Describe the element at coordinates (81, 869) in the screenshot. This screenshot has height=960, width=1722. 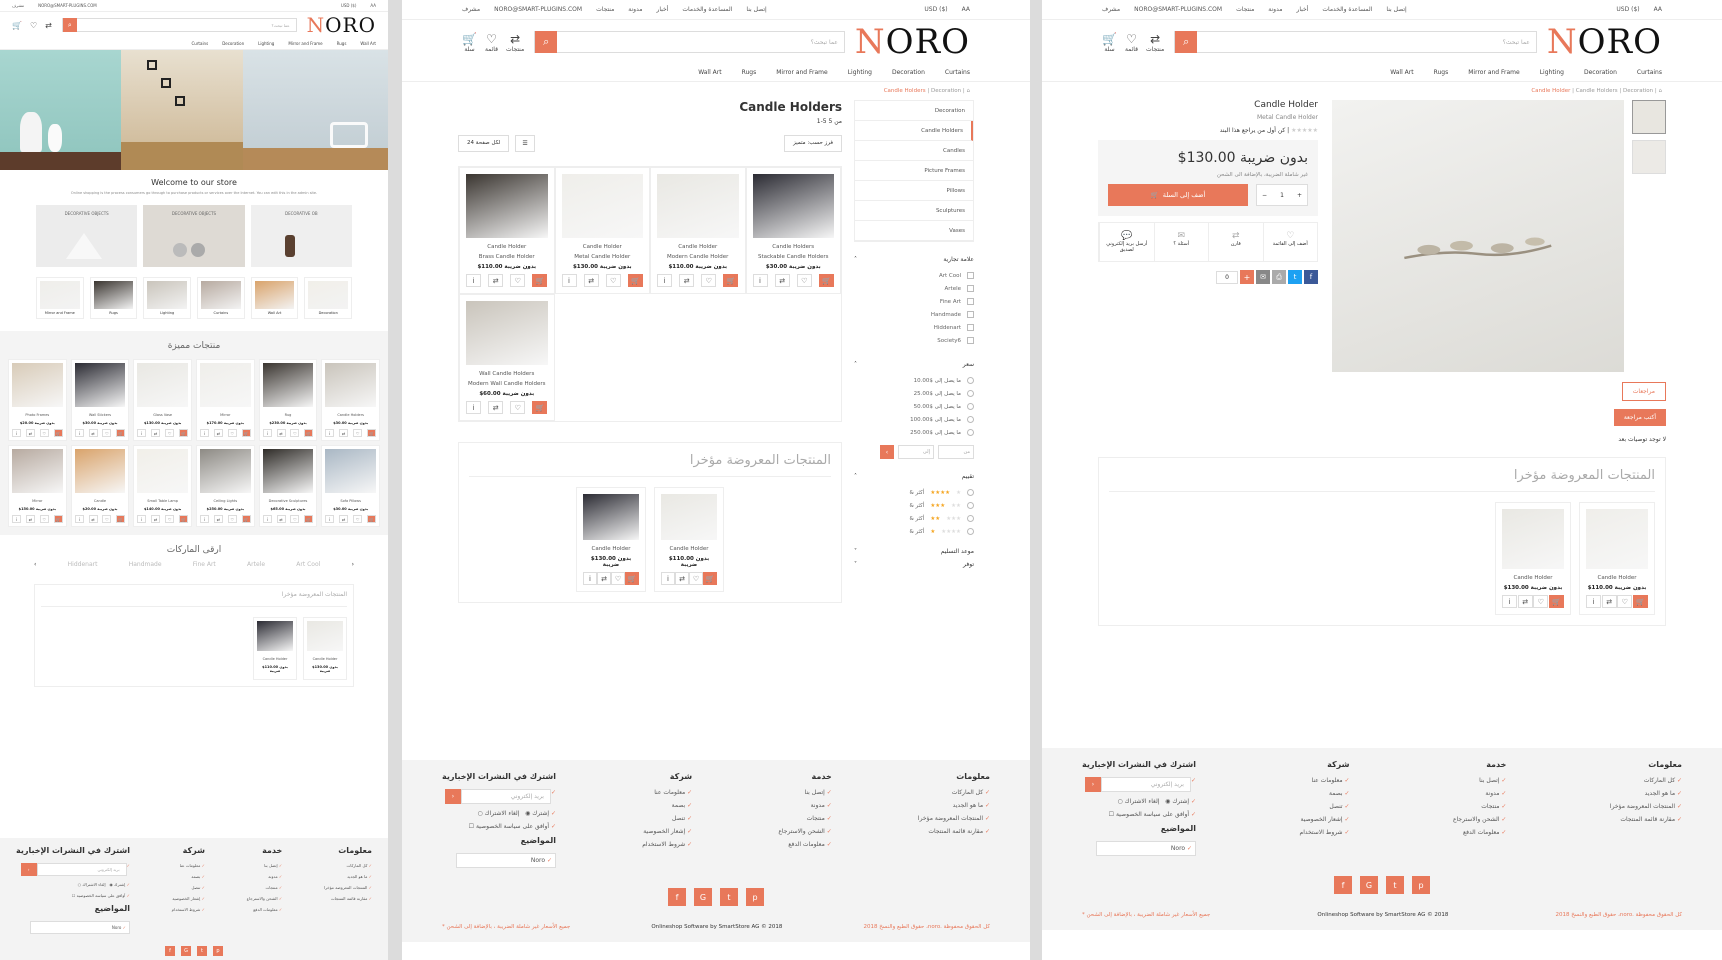
I see `newsletter-input: بريد إلكتروني` at that location.